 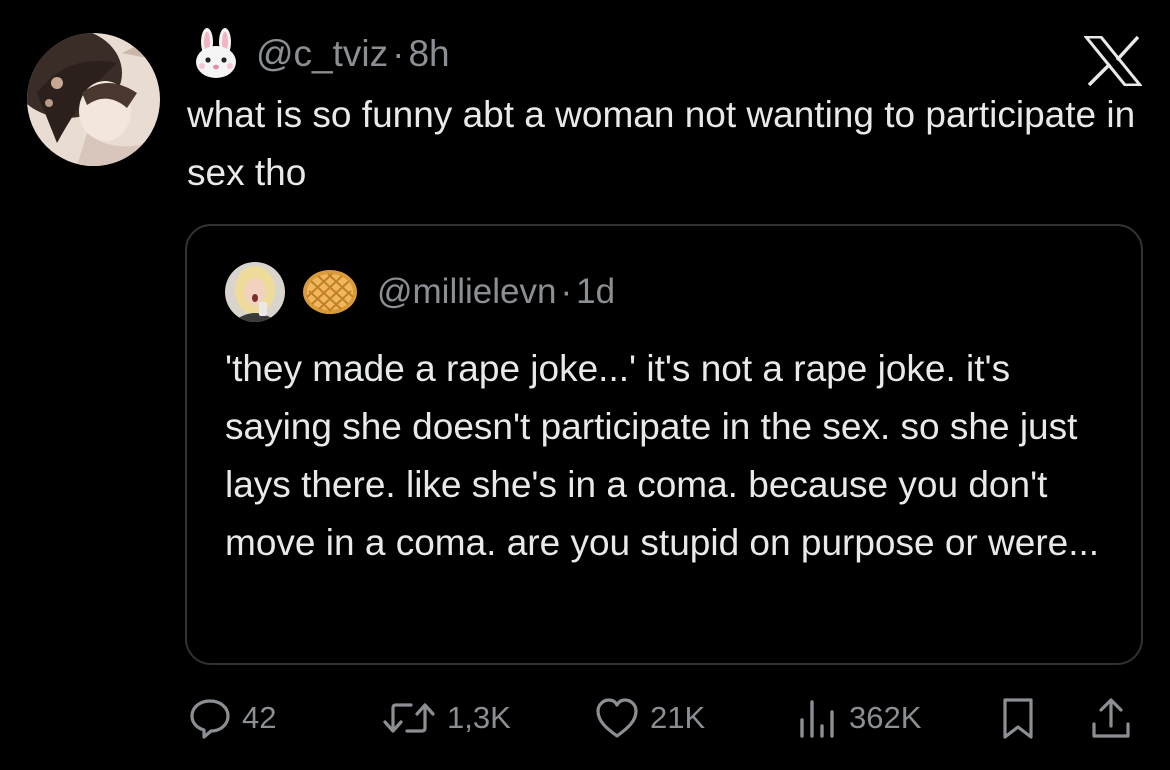 I want to click on repost-count: 1,3K, so click(x=479, y=717).